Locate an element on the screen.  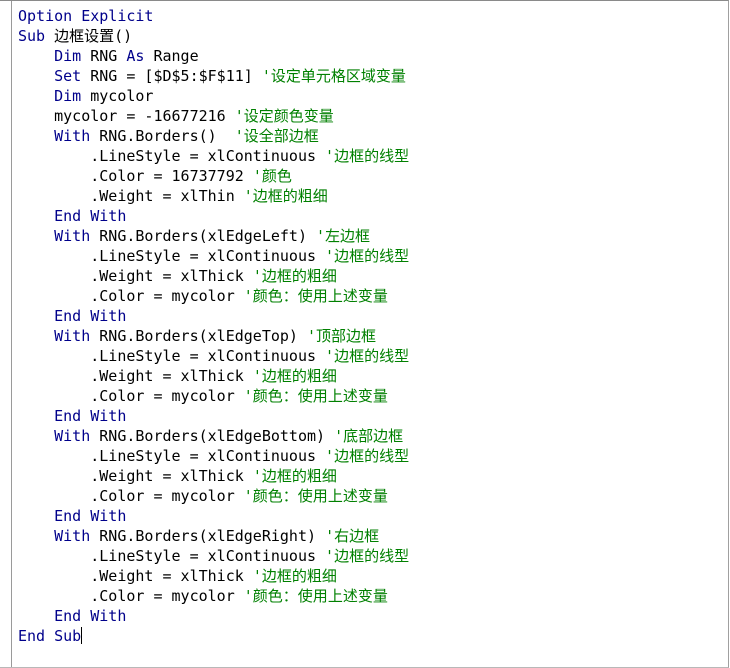
code-line: With RNG.Borders(xlEdgeRight) '右边框 is located at coordinates (373, 536).